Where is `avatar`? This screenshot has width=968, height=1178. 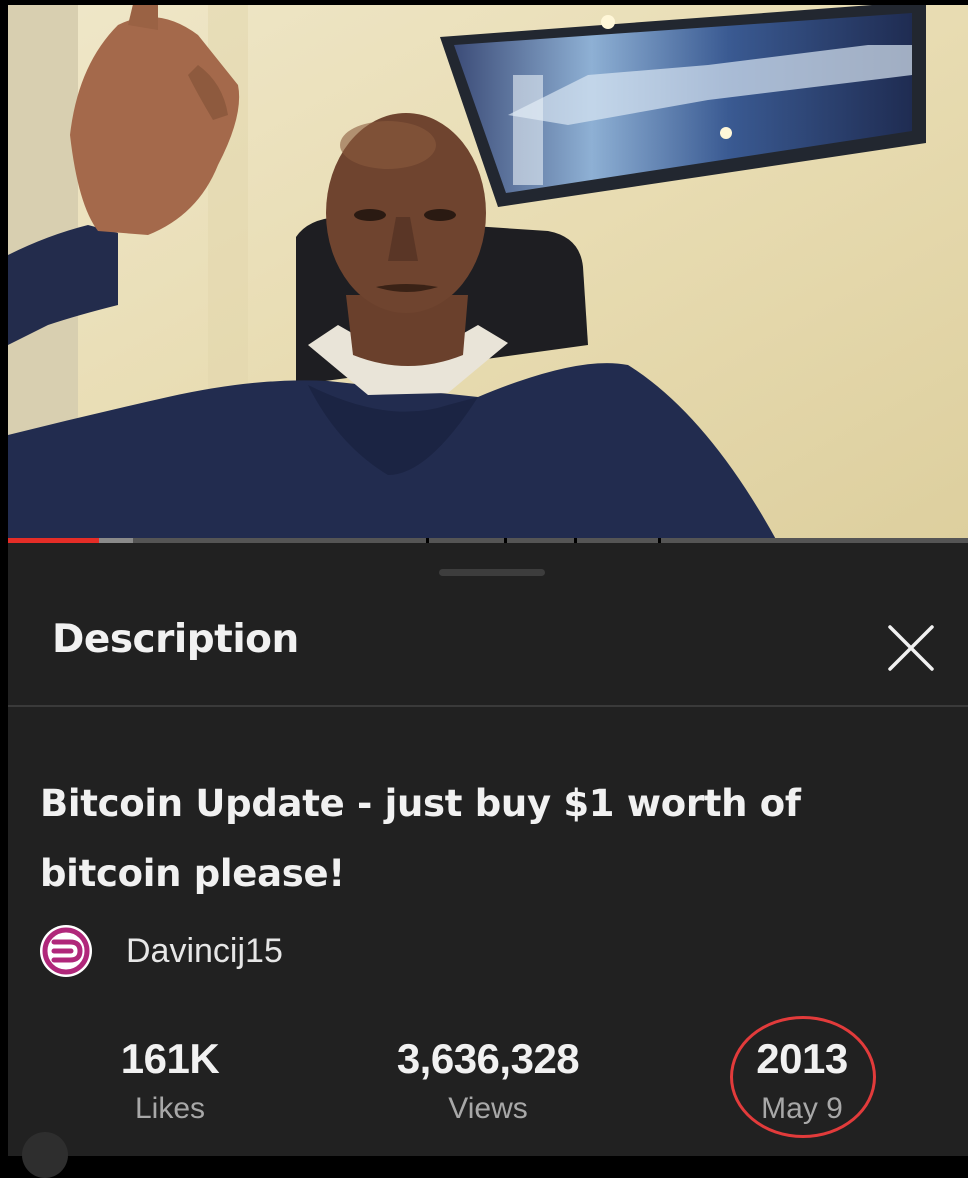 avatar is located at coordinates (66, 951).